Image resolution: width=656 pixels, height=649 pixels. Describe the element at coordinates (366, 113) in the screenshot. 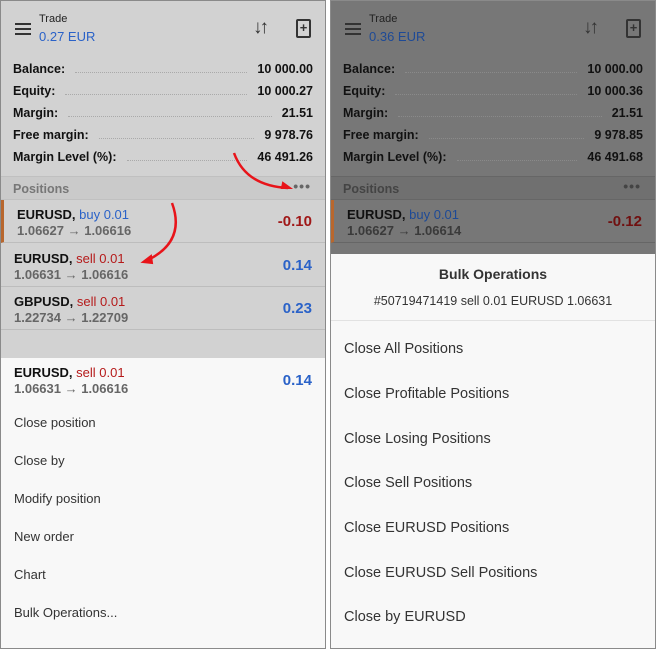

I see `label: Margin:` at that location.